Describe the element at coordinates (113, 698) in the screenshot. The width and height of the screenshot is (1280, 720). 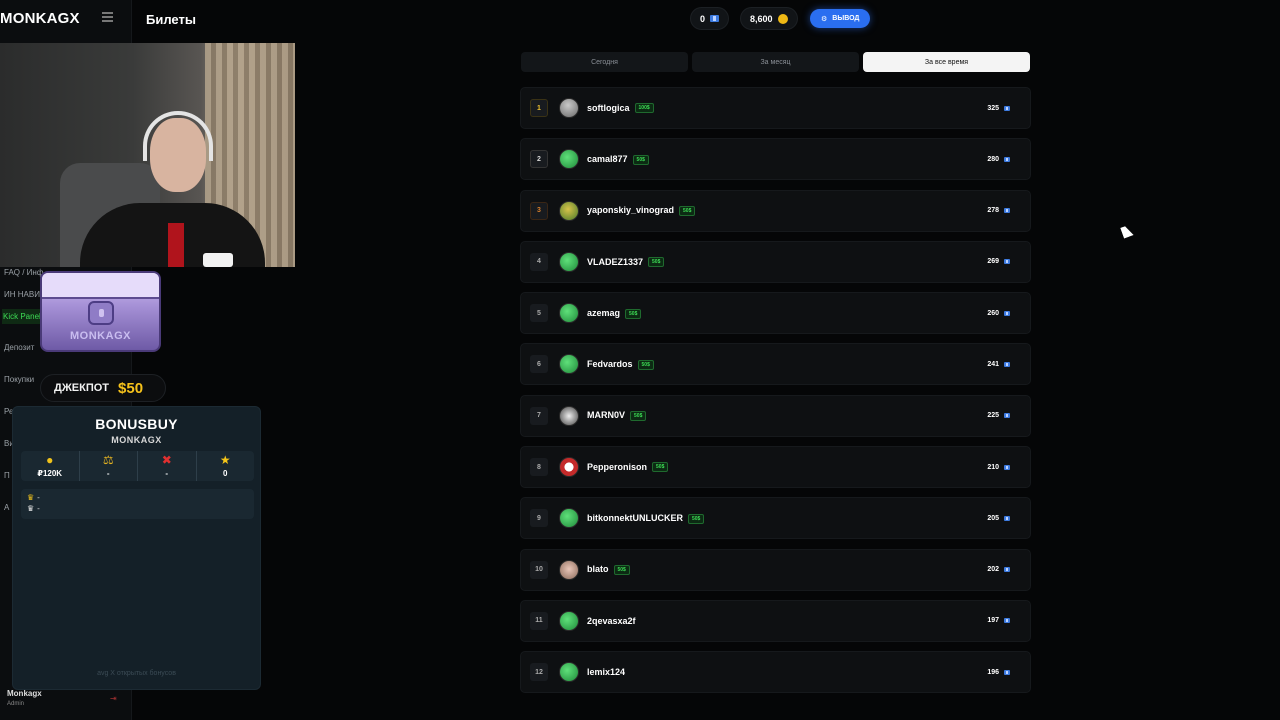
I see `logout-icon: ⇥` at that location.